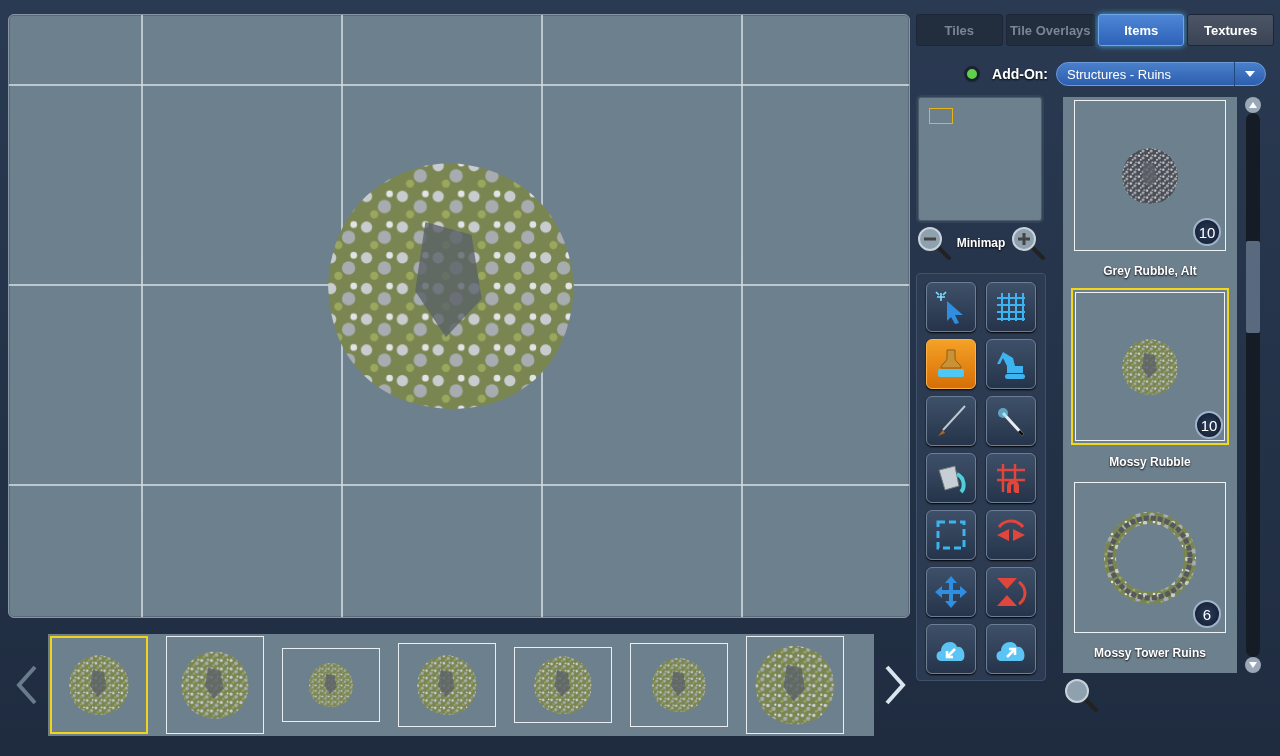 This screenshot has height=756, width=1280. I want to click on viewport-frame, so click(941, 116).